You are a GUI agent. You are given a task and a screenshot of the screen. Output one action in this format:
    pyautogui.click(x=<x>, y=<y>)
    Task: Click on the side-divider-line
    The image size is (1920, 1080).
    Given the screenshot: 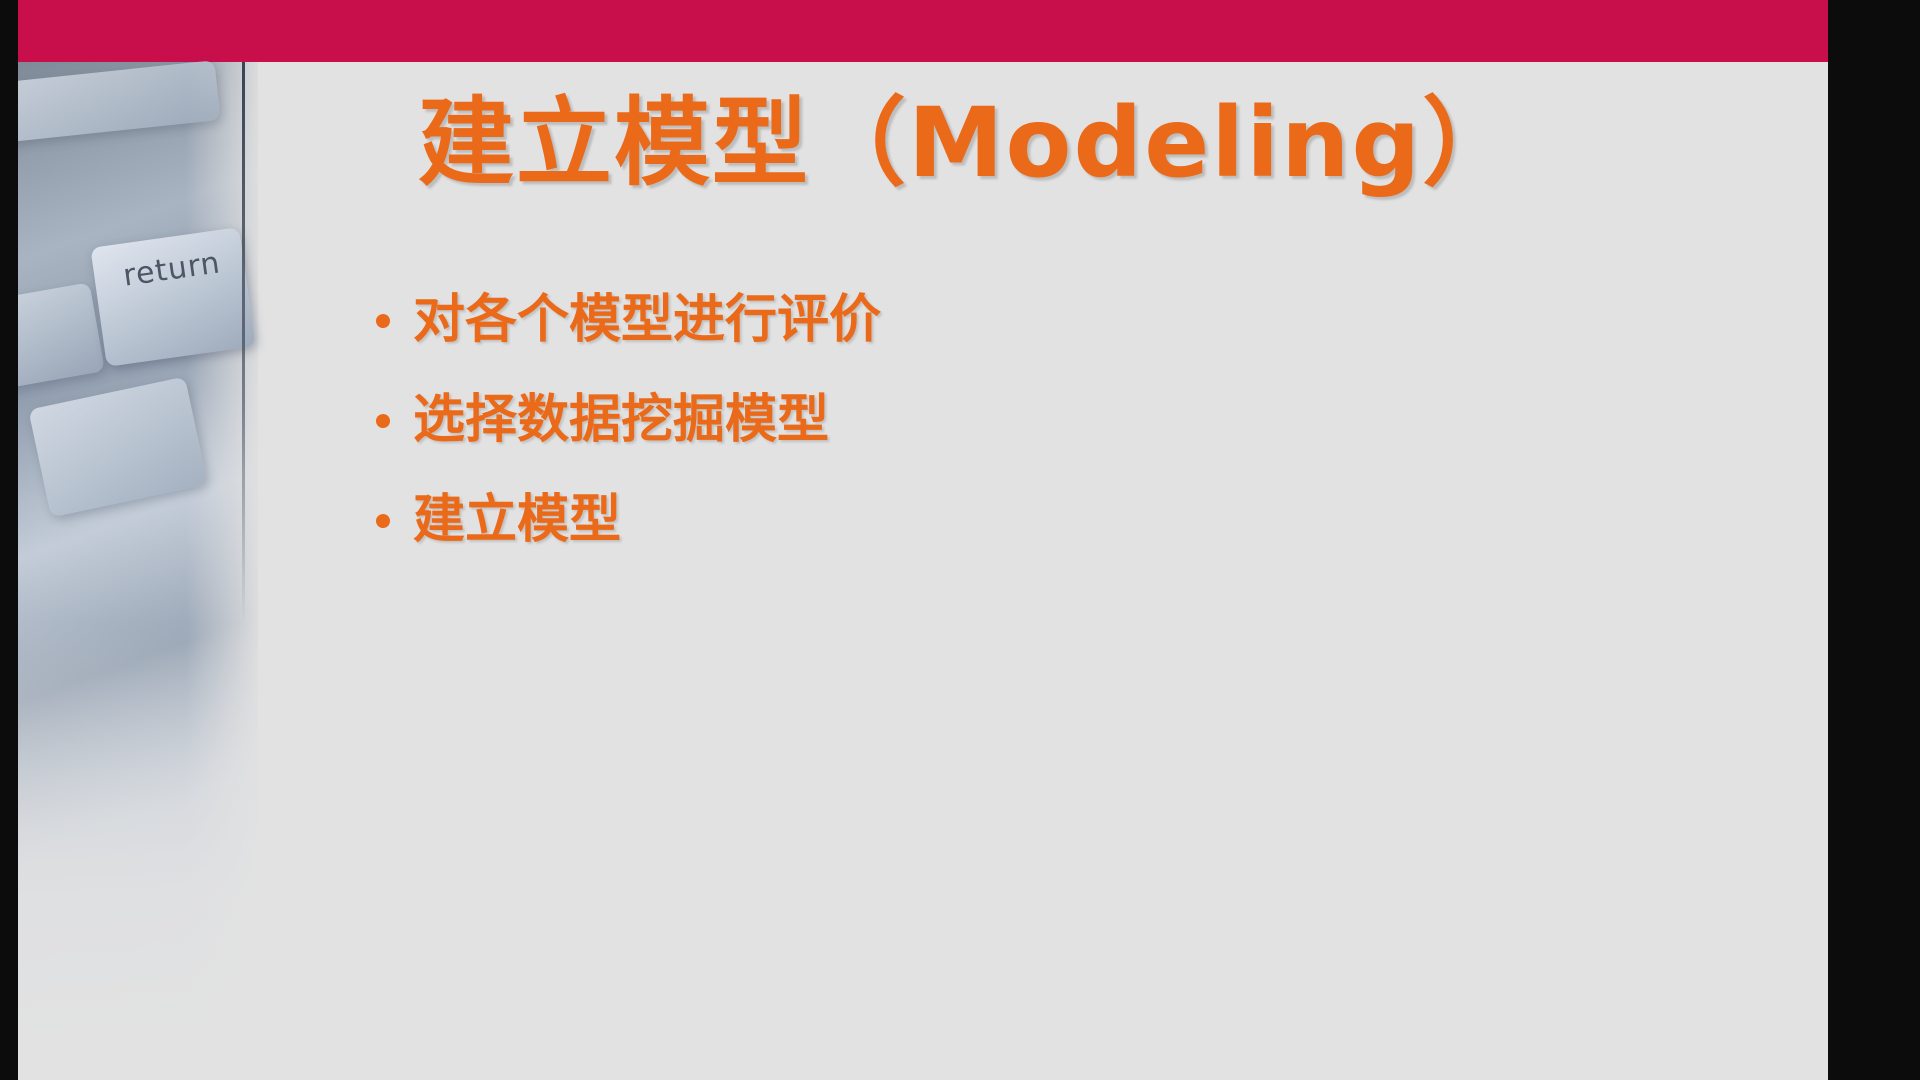 What is the action you would take?
    pyautogui.click(x=243, y=342)
    